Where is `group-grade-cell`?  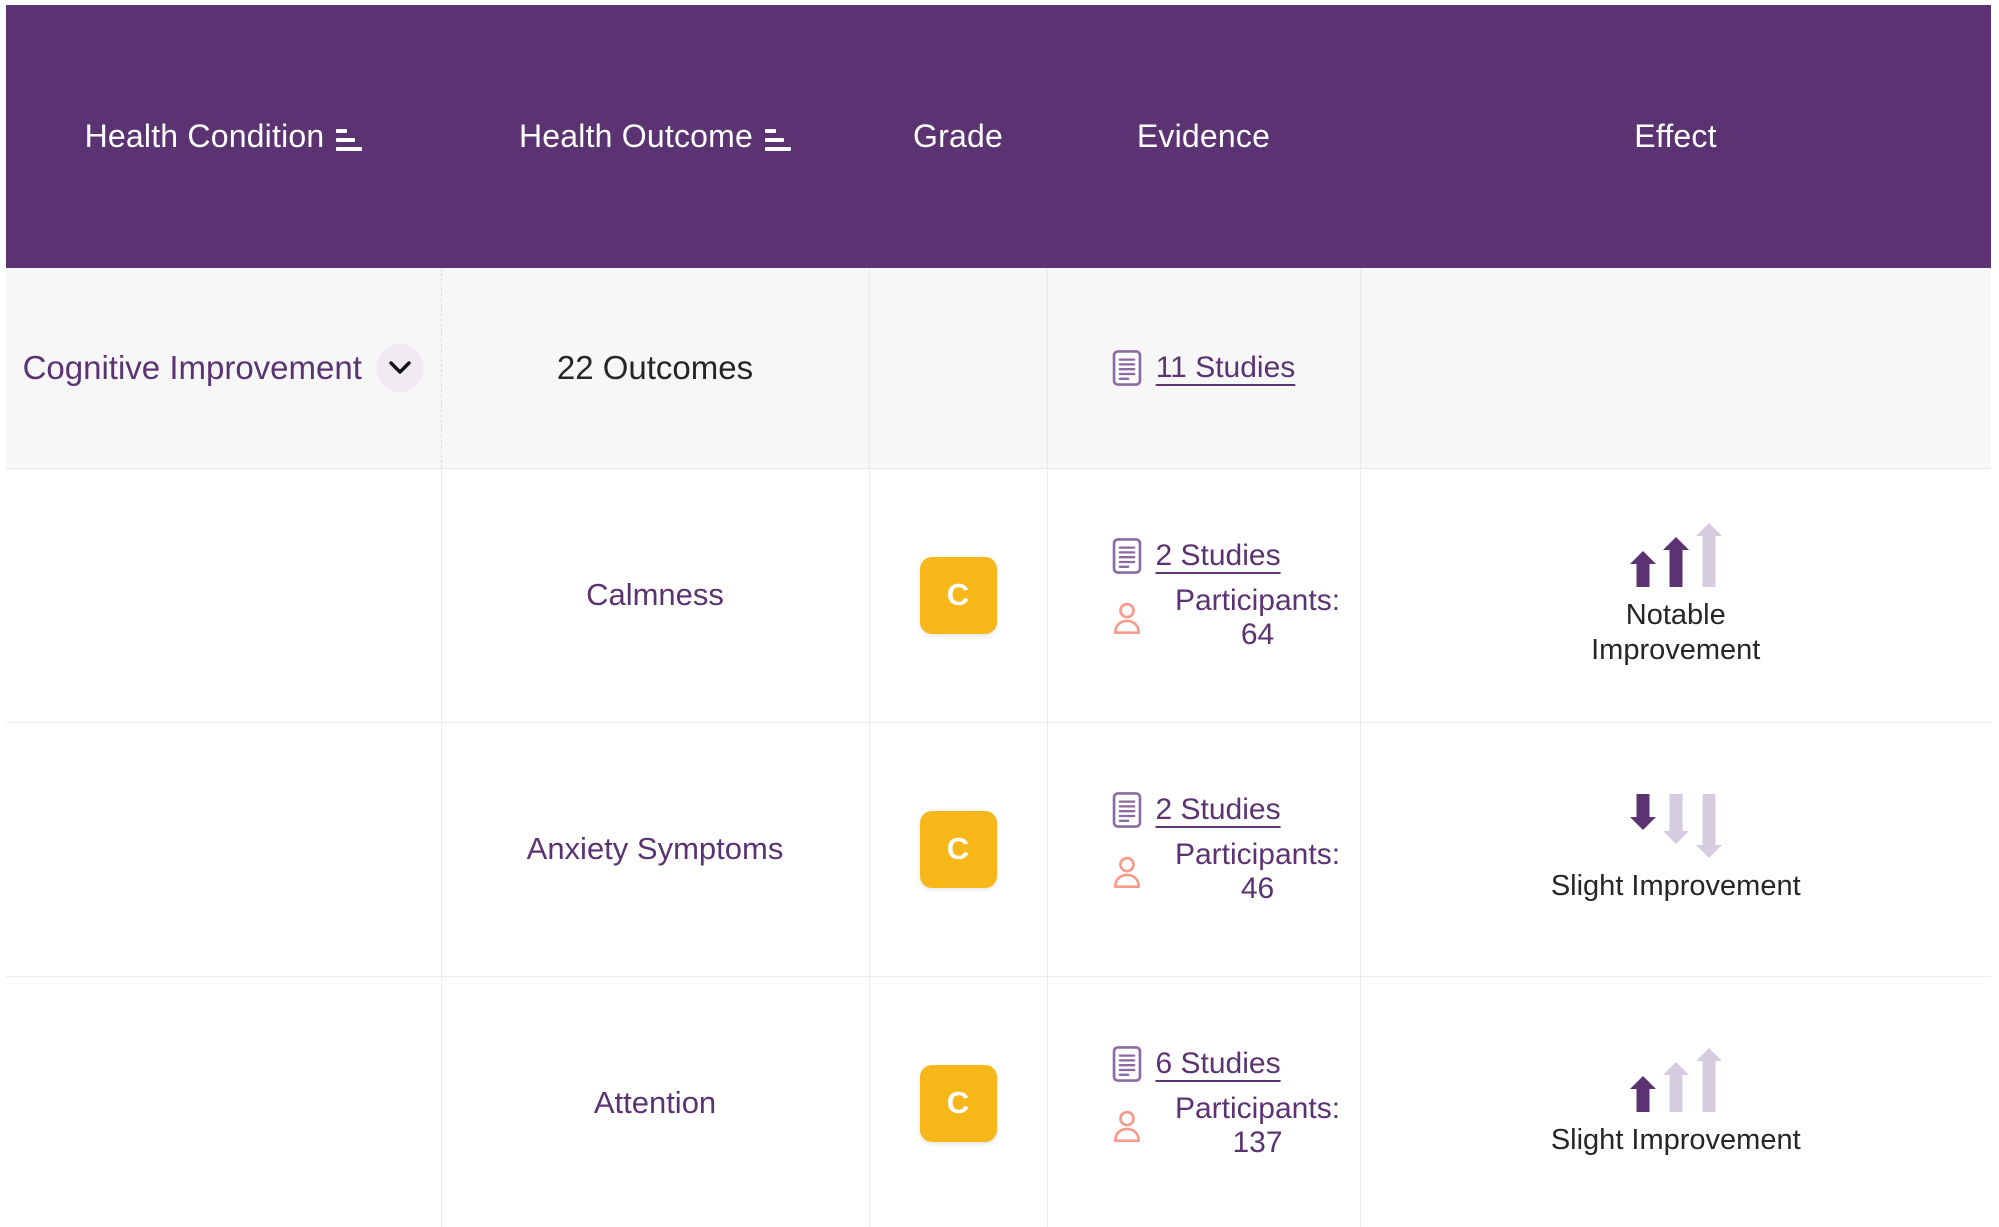 group-grade-cell is located at coordinates (958, 368).